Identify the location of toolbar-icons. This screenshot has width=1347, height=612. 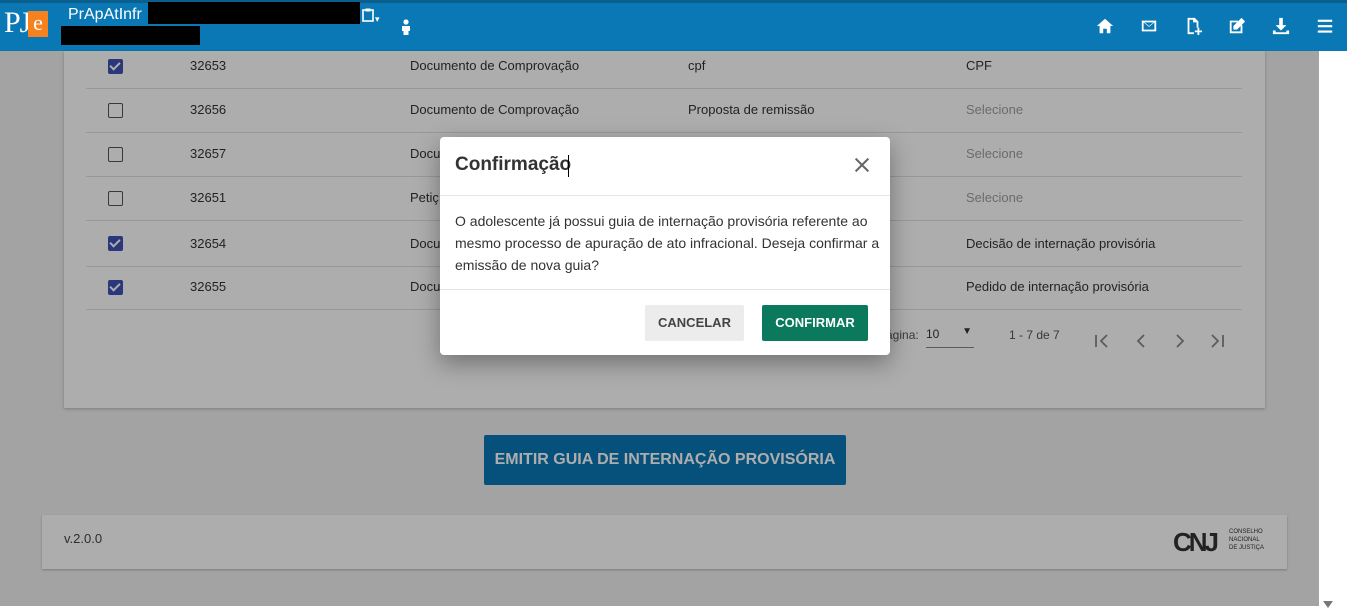
(1215, 26).